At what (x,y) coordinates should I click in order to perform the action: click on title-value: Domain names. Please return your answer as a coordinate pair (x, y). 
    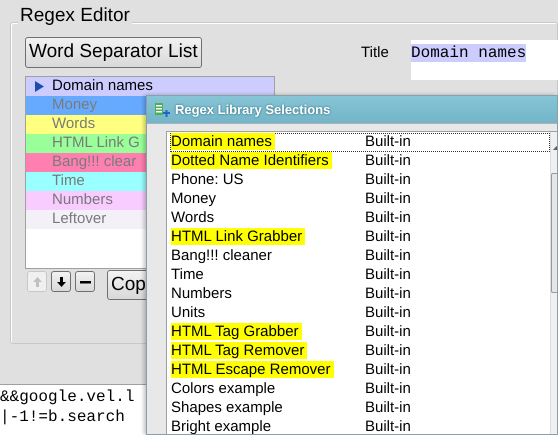
    Looking at the image, I should click on (468, 53).